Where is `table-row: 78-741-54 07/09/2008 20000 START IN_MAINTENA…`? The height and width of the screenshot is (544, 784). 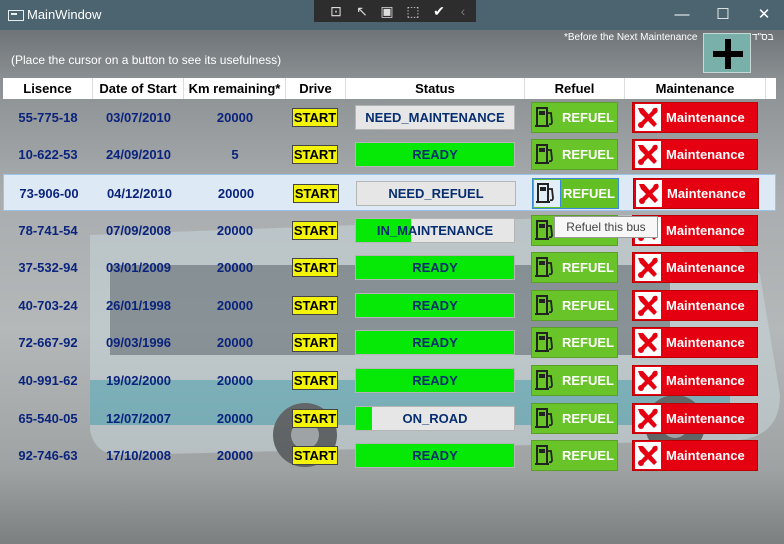
table-row: 78-741-54 07/09/2008 20000 START IN_MAINTENA… is located at coordinates (389, 230).